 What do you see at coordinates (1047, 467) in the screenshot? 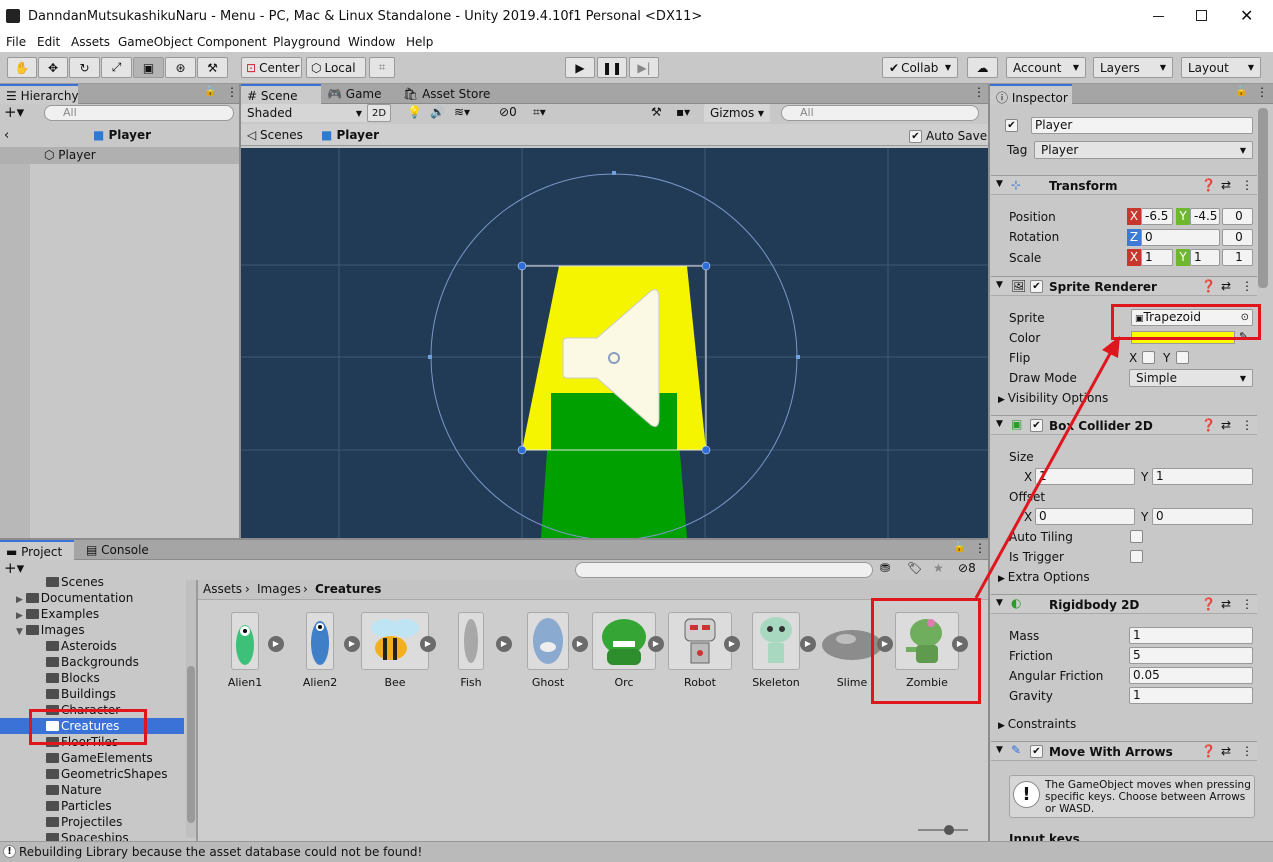
I see `annotation-arrow` at bounding box center [1047, 467].